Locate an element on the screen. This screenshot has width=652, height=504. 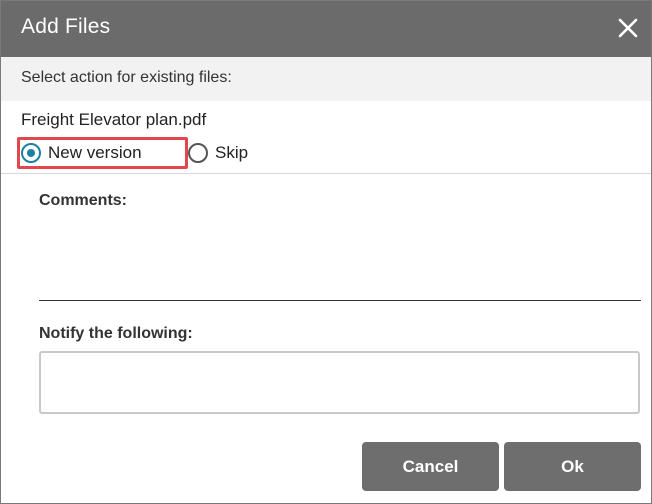
cancel-button: Cancel is located at coordinates (430, 466).